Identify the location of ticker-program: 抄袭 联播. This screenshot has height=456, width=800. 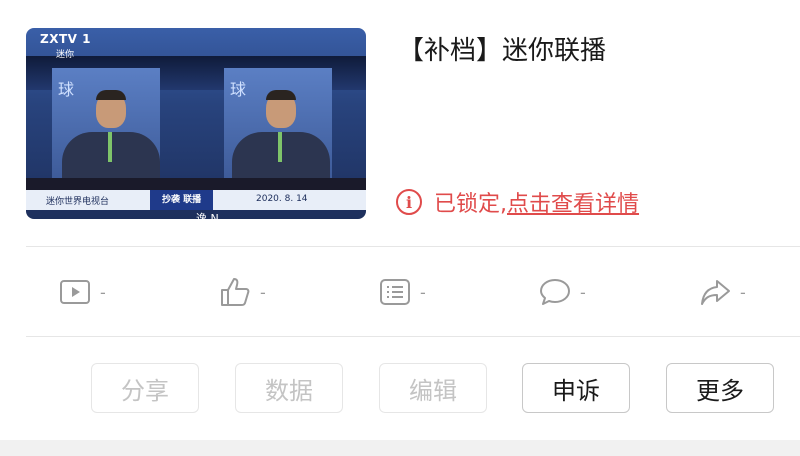
(182, 200).